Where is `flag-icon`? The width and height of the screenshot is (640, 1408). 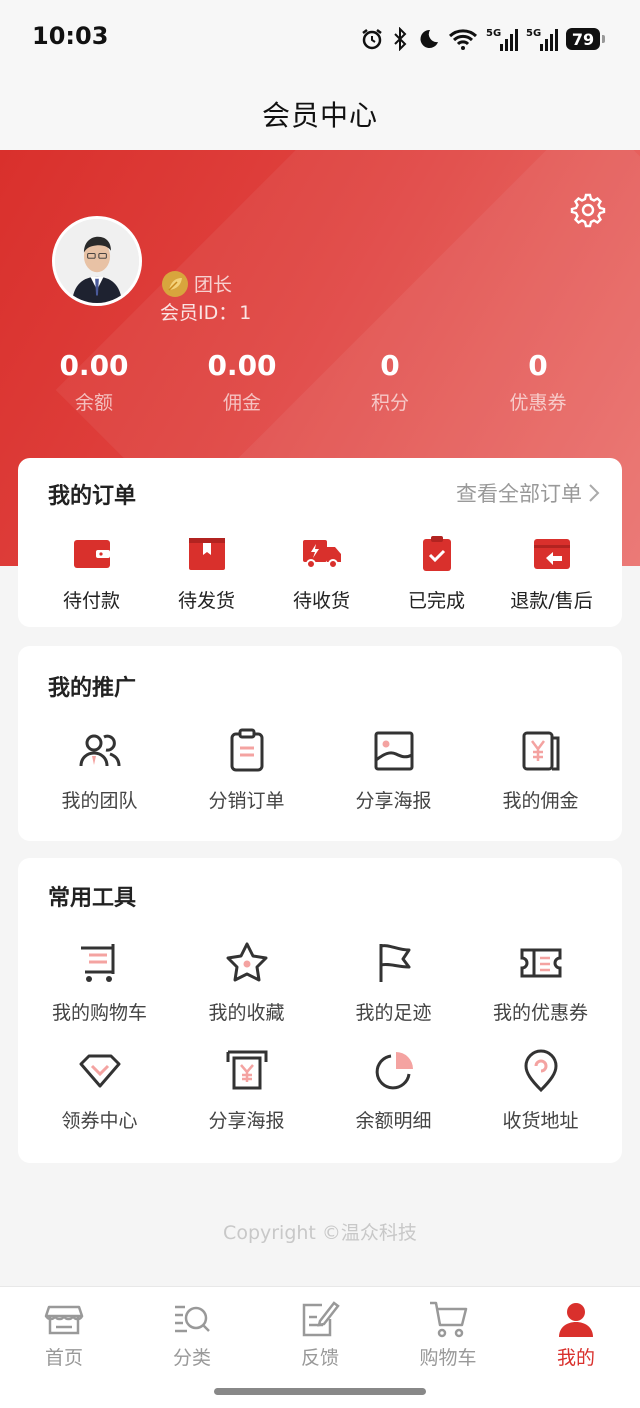
flag-icon is located at coordinates (394, 963).